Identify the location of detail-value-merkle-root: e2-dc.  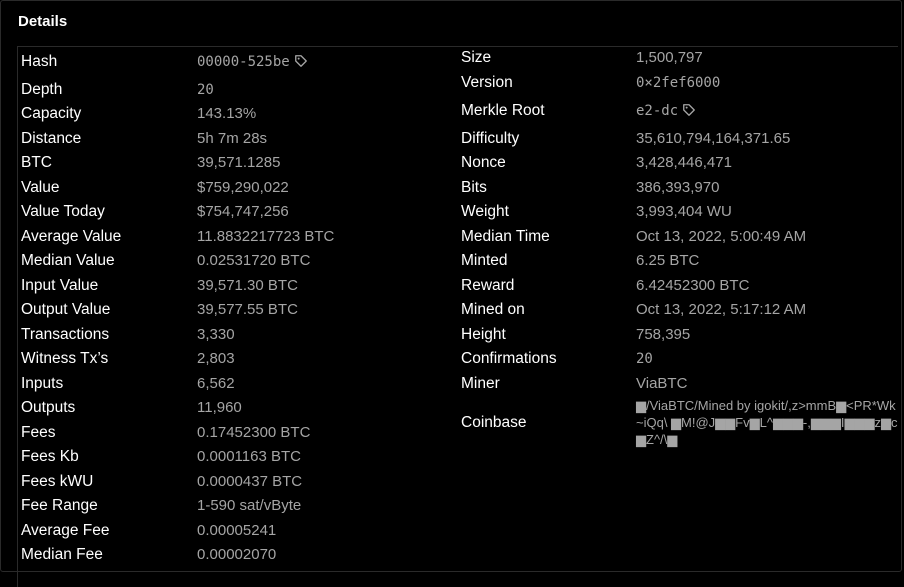
(657, 111).